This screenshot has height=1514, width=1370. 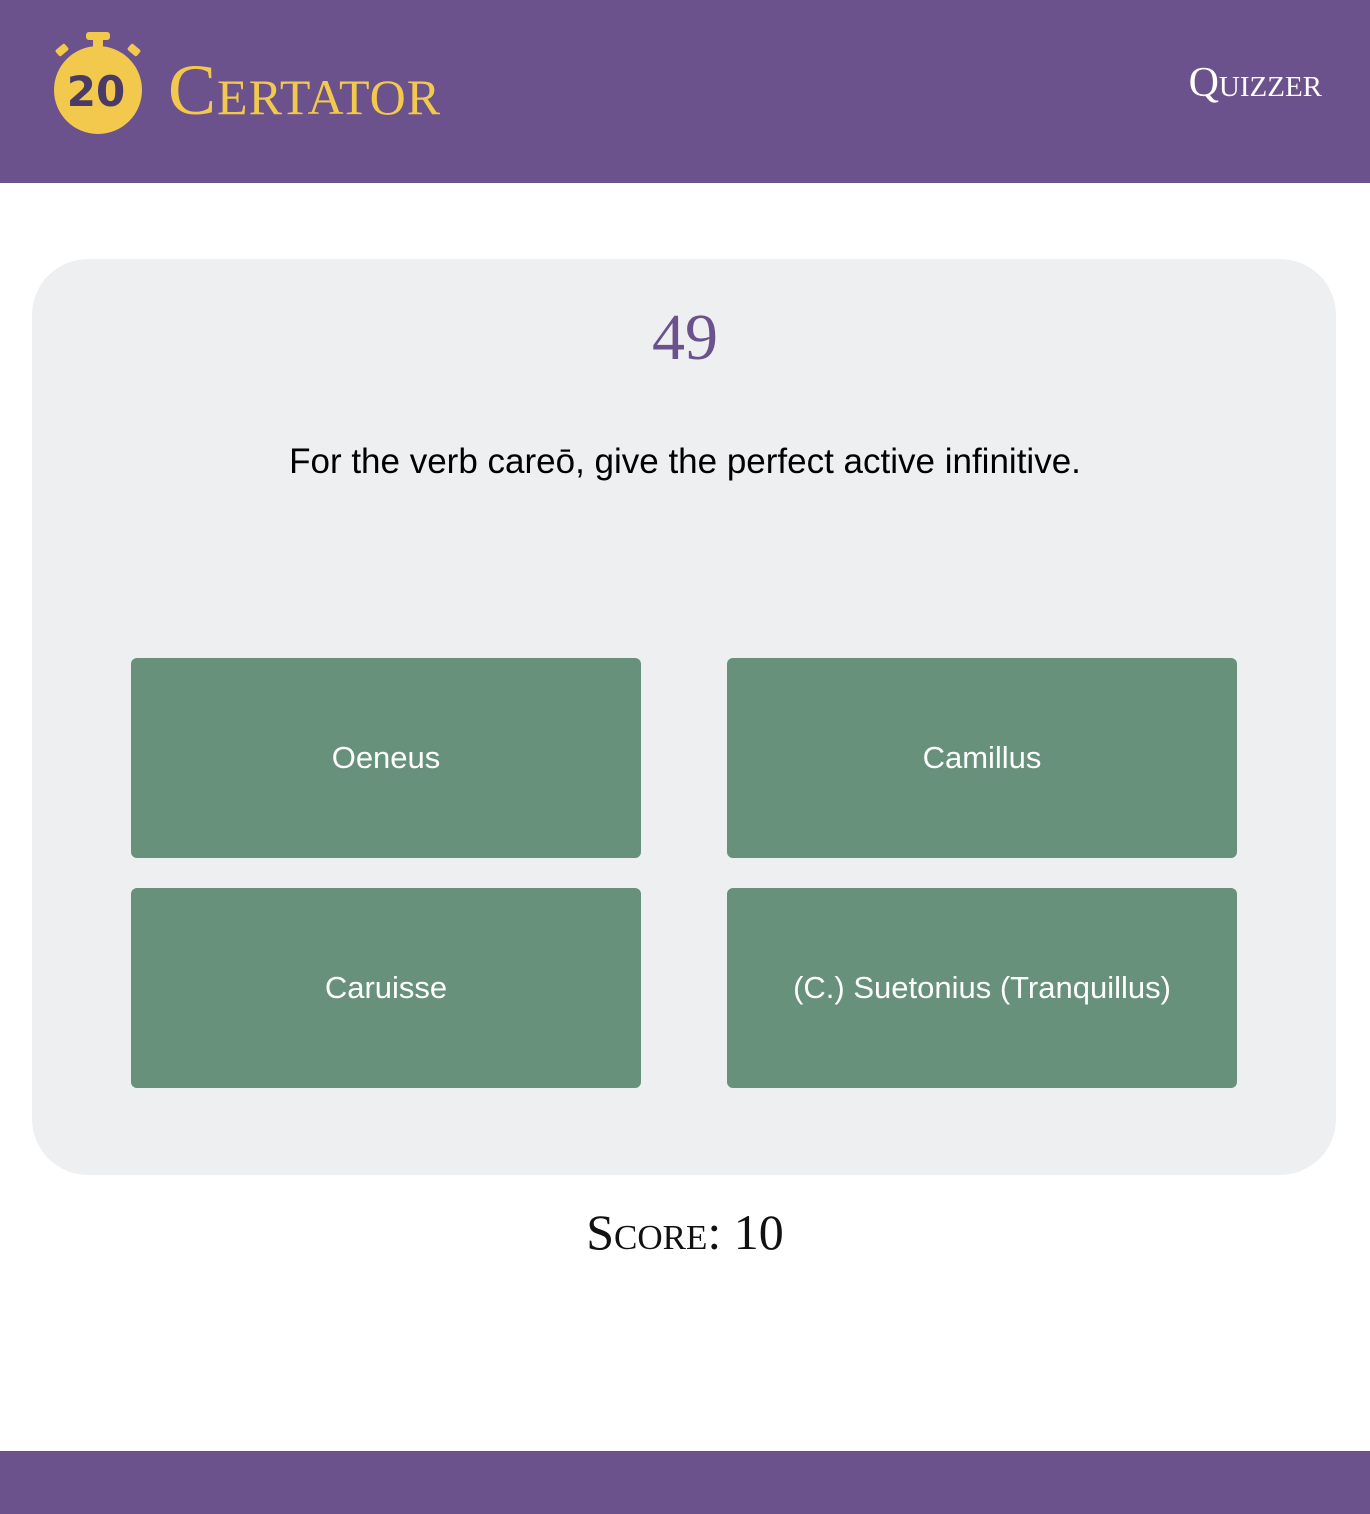 I want to click on score-display: Score: 10, so click(x=685, y=1232).